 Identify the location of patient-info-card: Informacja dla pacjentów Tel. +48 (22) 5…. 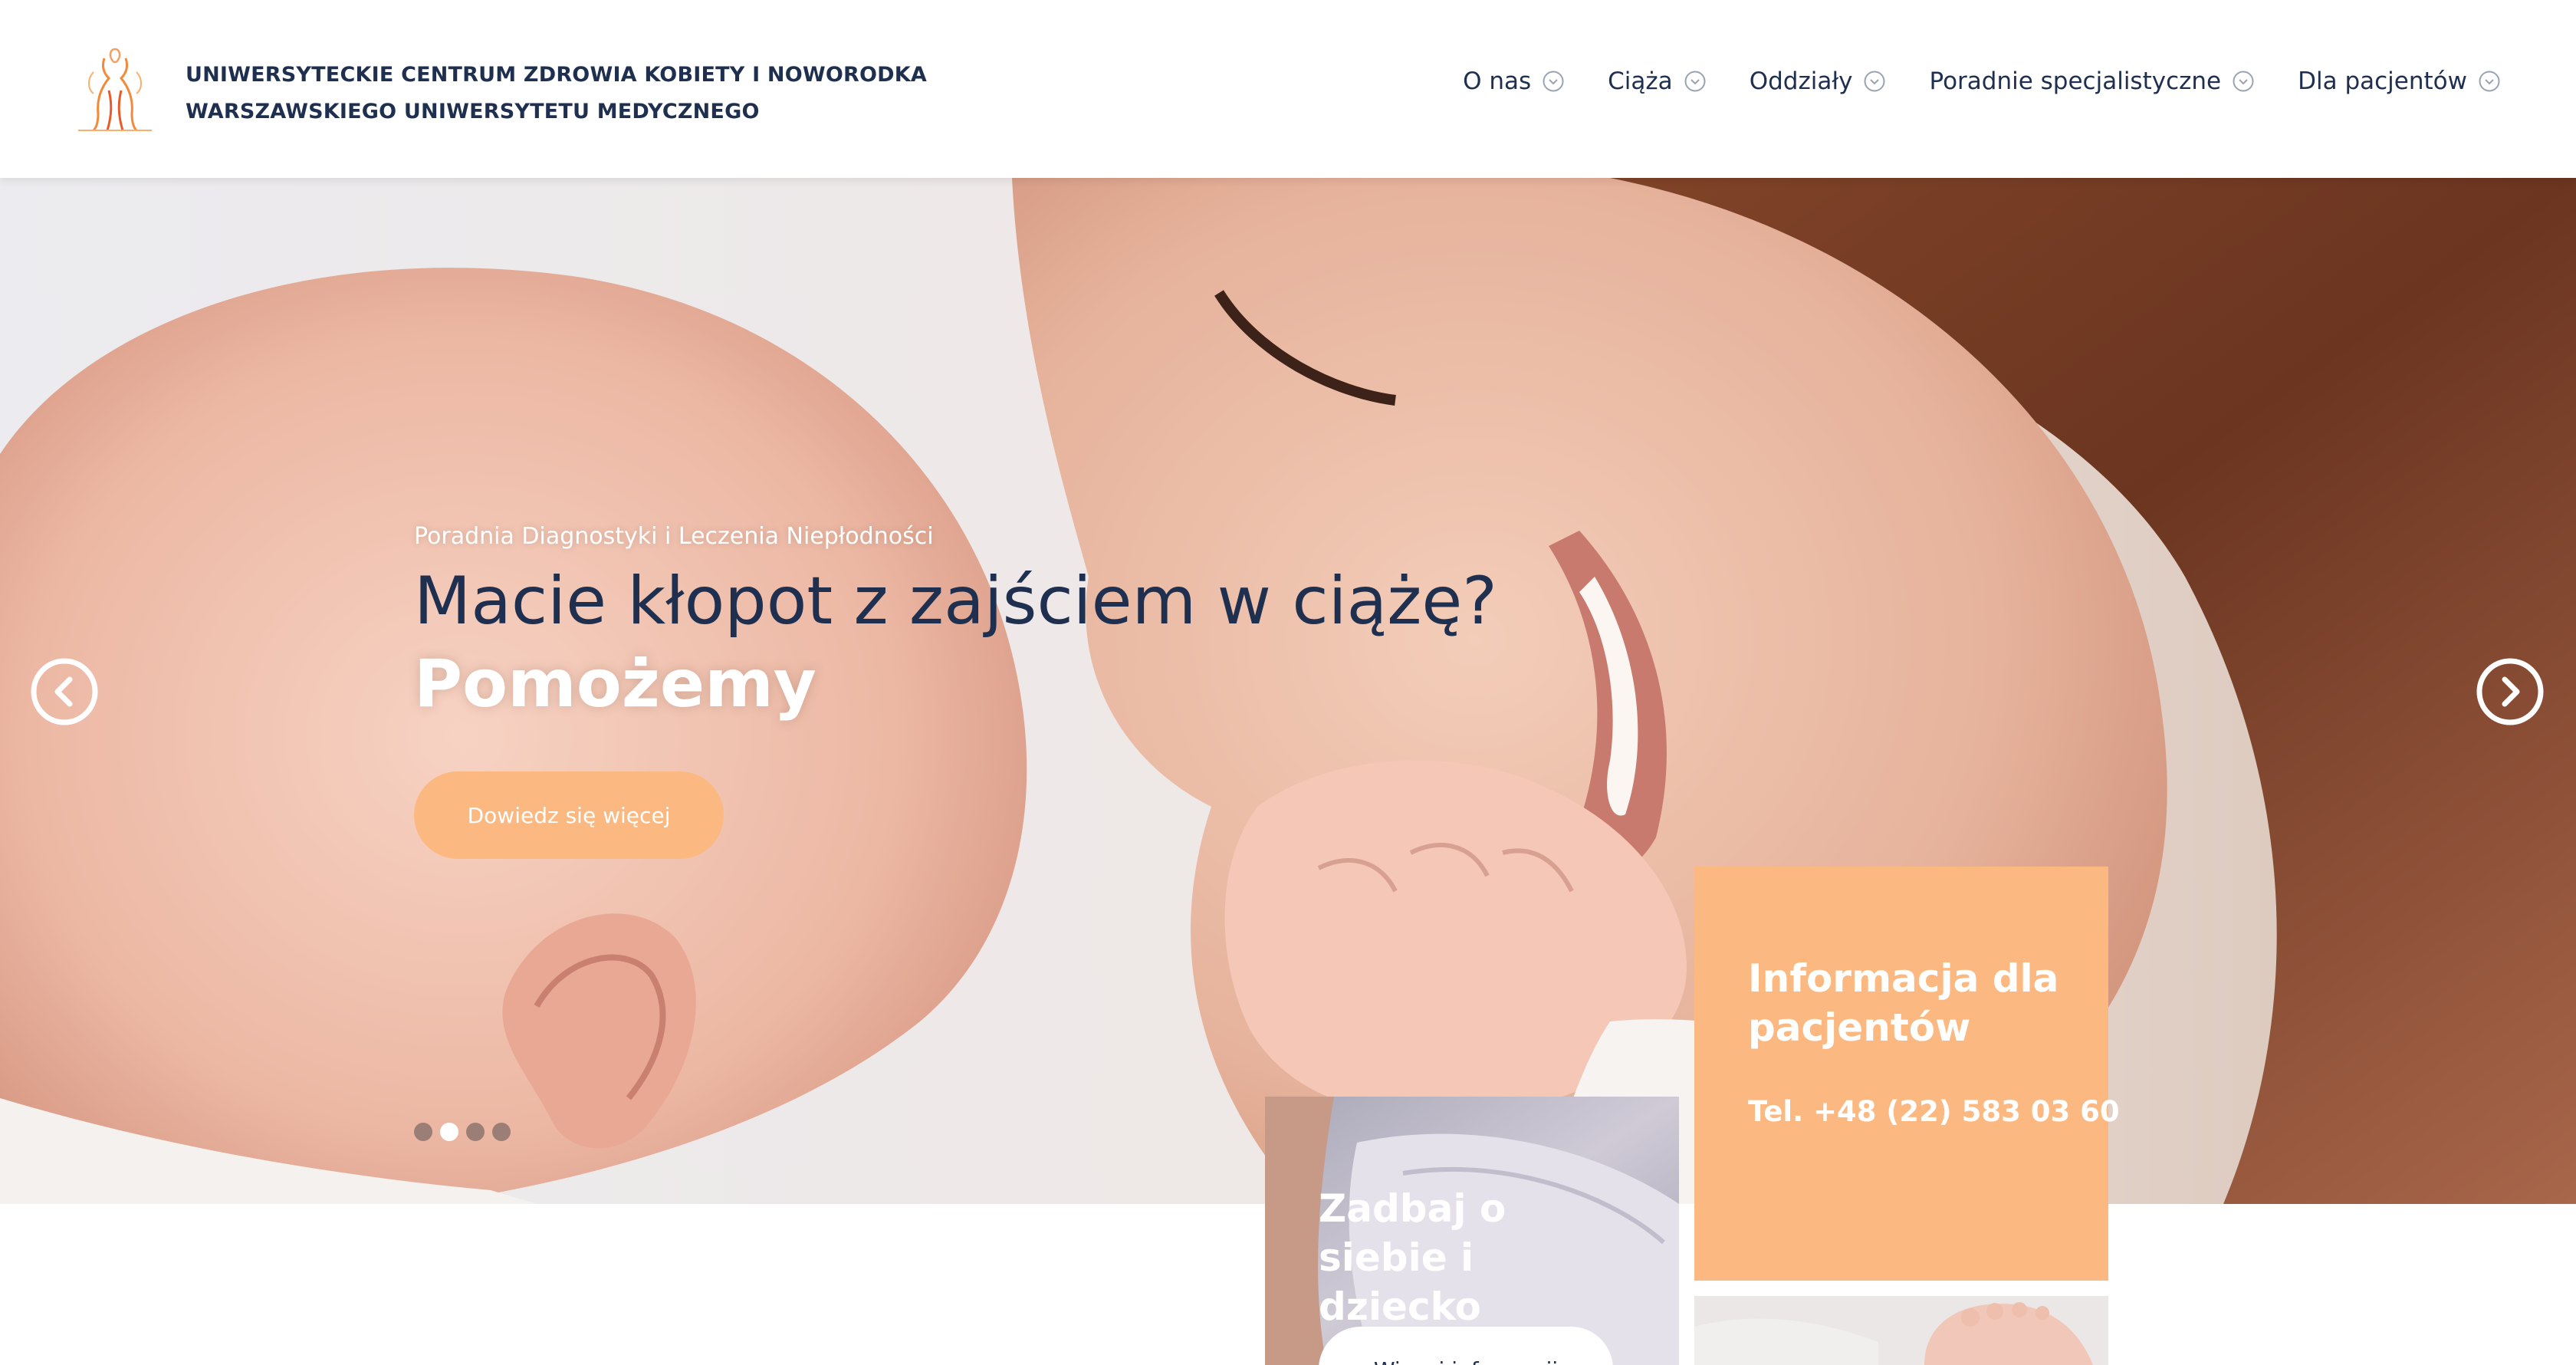
(1907, 1074).